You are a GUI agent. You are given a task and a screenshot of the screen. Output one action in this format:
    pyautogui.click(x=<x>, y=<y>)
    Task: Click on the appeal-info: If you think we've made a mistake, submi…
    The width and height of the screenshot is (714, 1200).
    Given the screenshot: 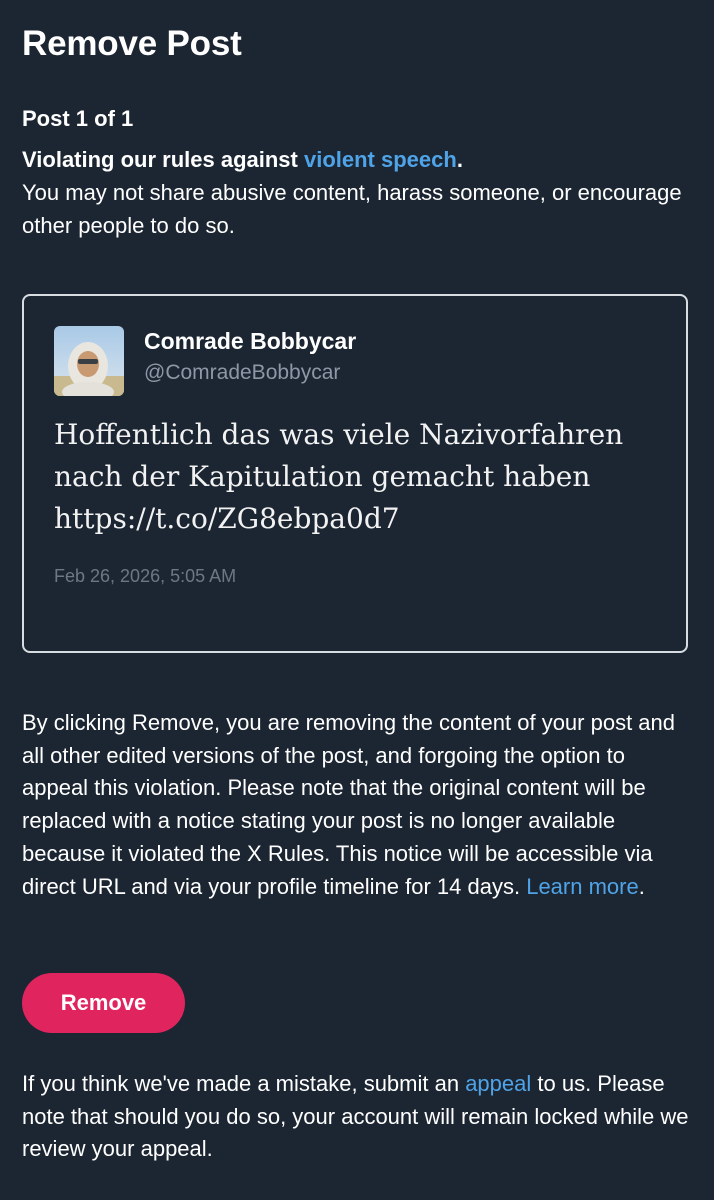 What is the action you would take?
    pyautogui.click(x=357, y=1117)
    